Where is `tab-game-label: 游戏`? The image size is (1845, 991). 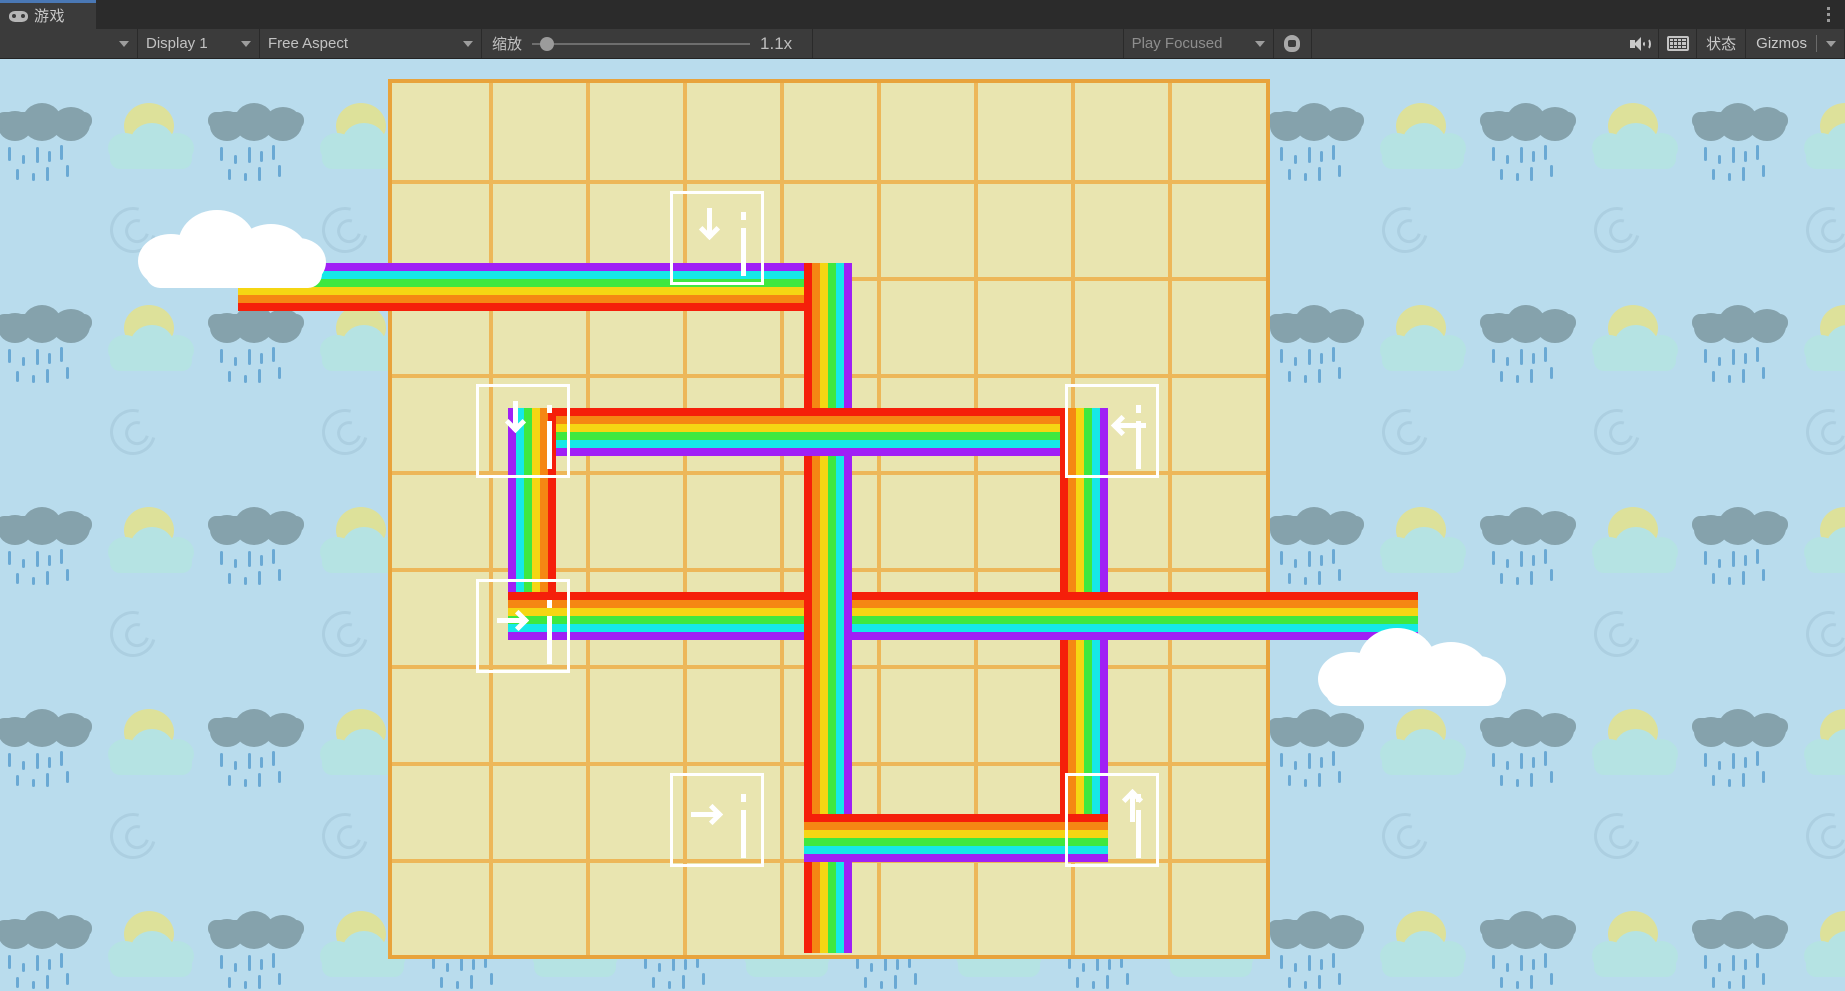 tab-game-label: 游戏 is located at coordinates (50, 16).